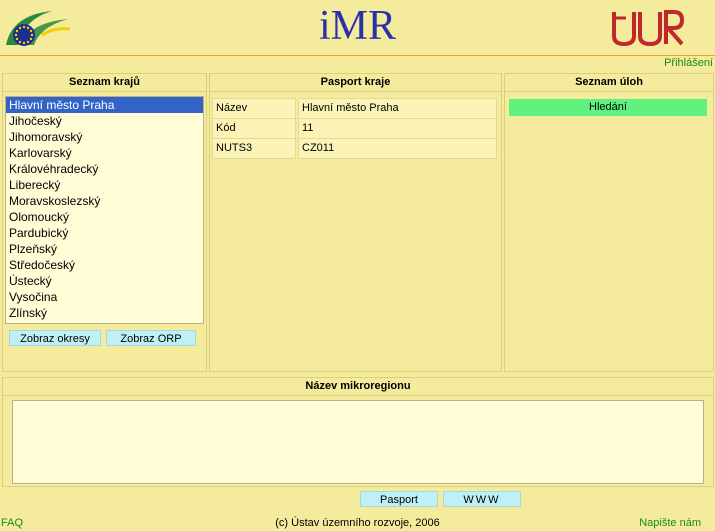 This screenshot has width=715, height=531. I want to click on login-link: Přihlášení, so click(688, 63).